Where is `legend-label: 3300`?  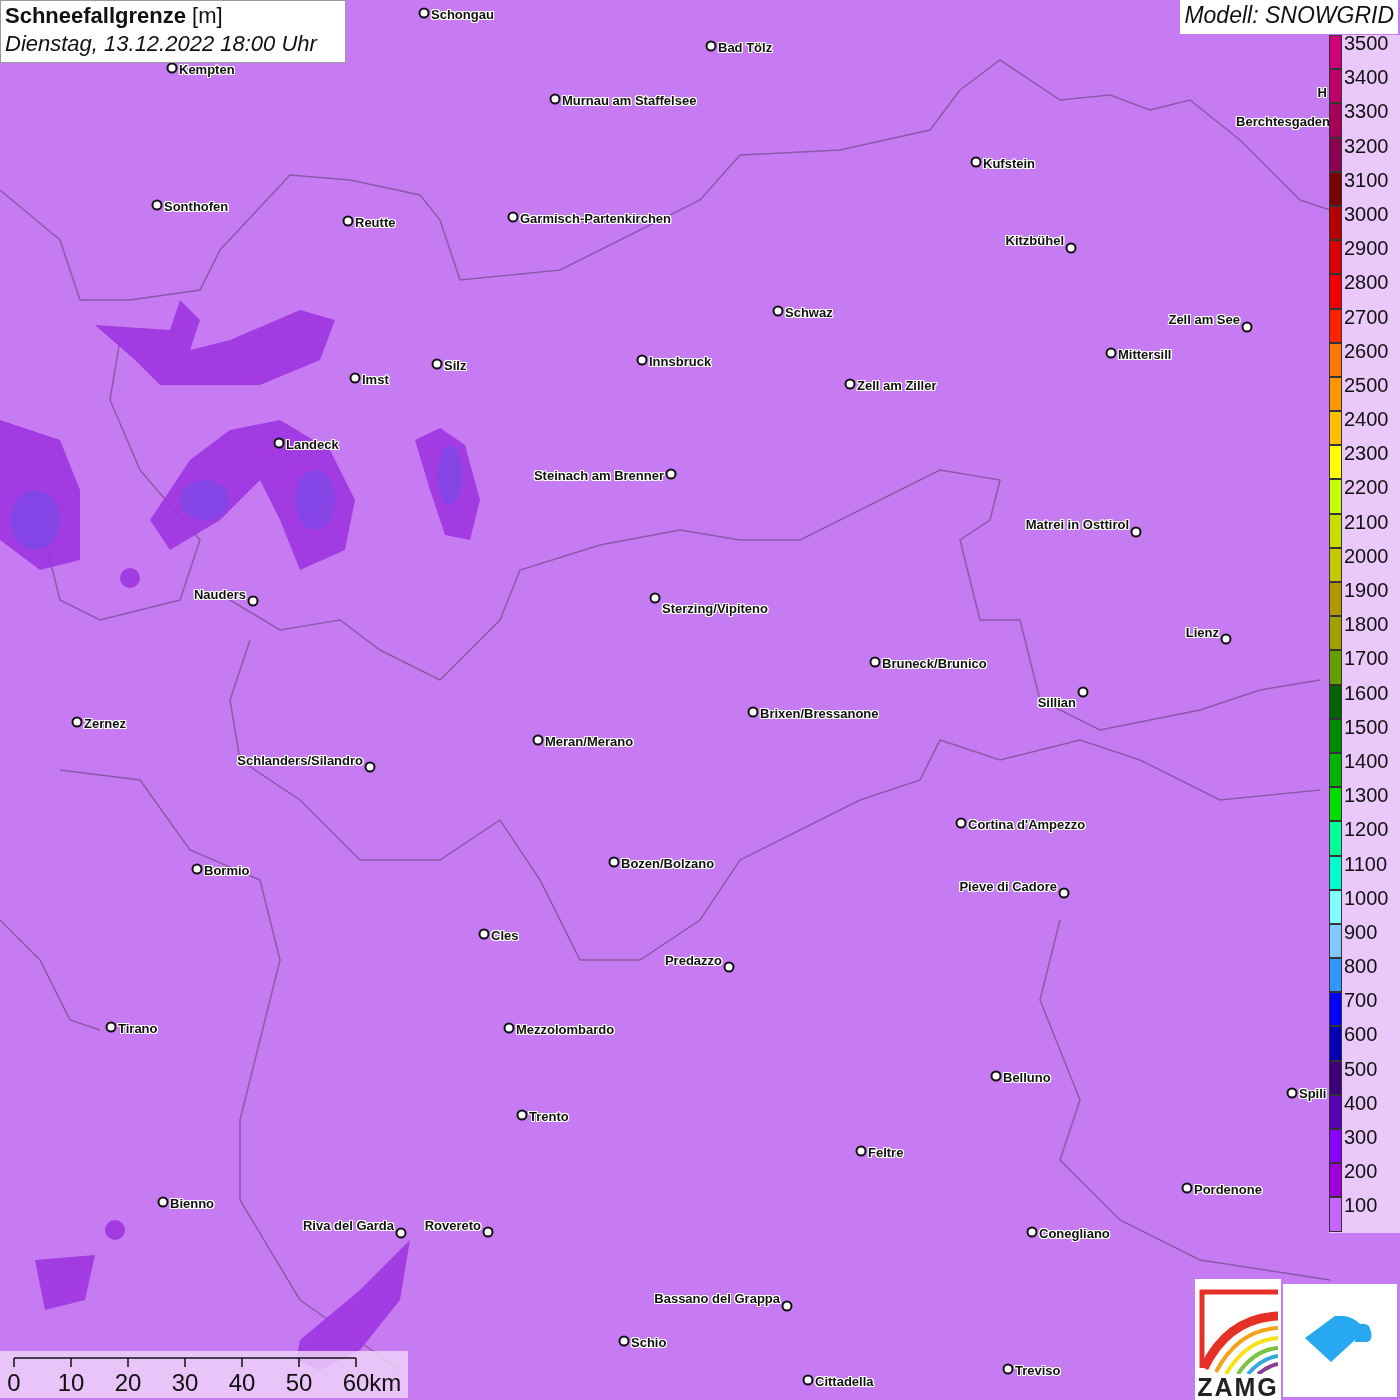 legend-label: 3300 is located at coordinates (1366, 111).